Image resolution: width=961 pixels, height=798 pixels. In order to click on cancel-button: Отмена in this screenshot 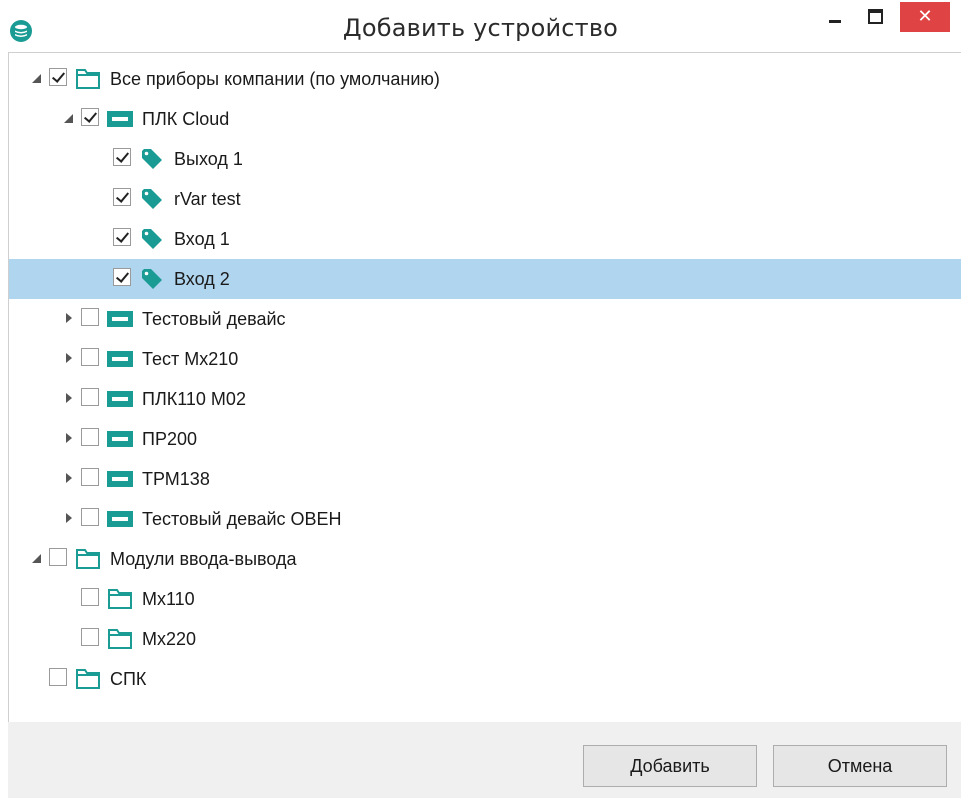, I will do `click(860, 766)`.